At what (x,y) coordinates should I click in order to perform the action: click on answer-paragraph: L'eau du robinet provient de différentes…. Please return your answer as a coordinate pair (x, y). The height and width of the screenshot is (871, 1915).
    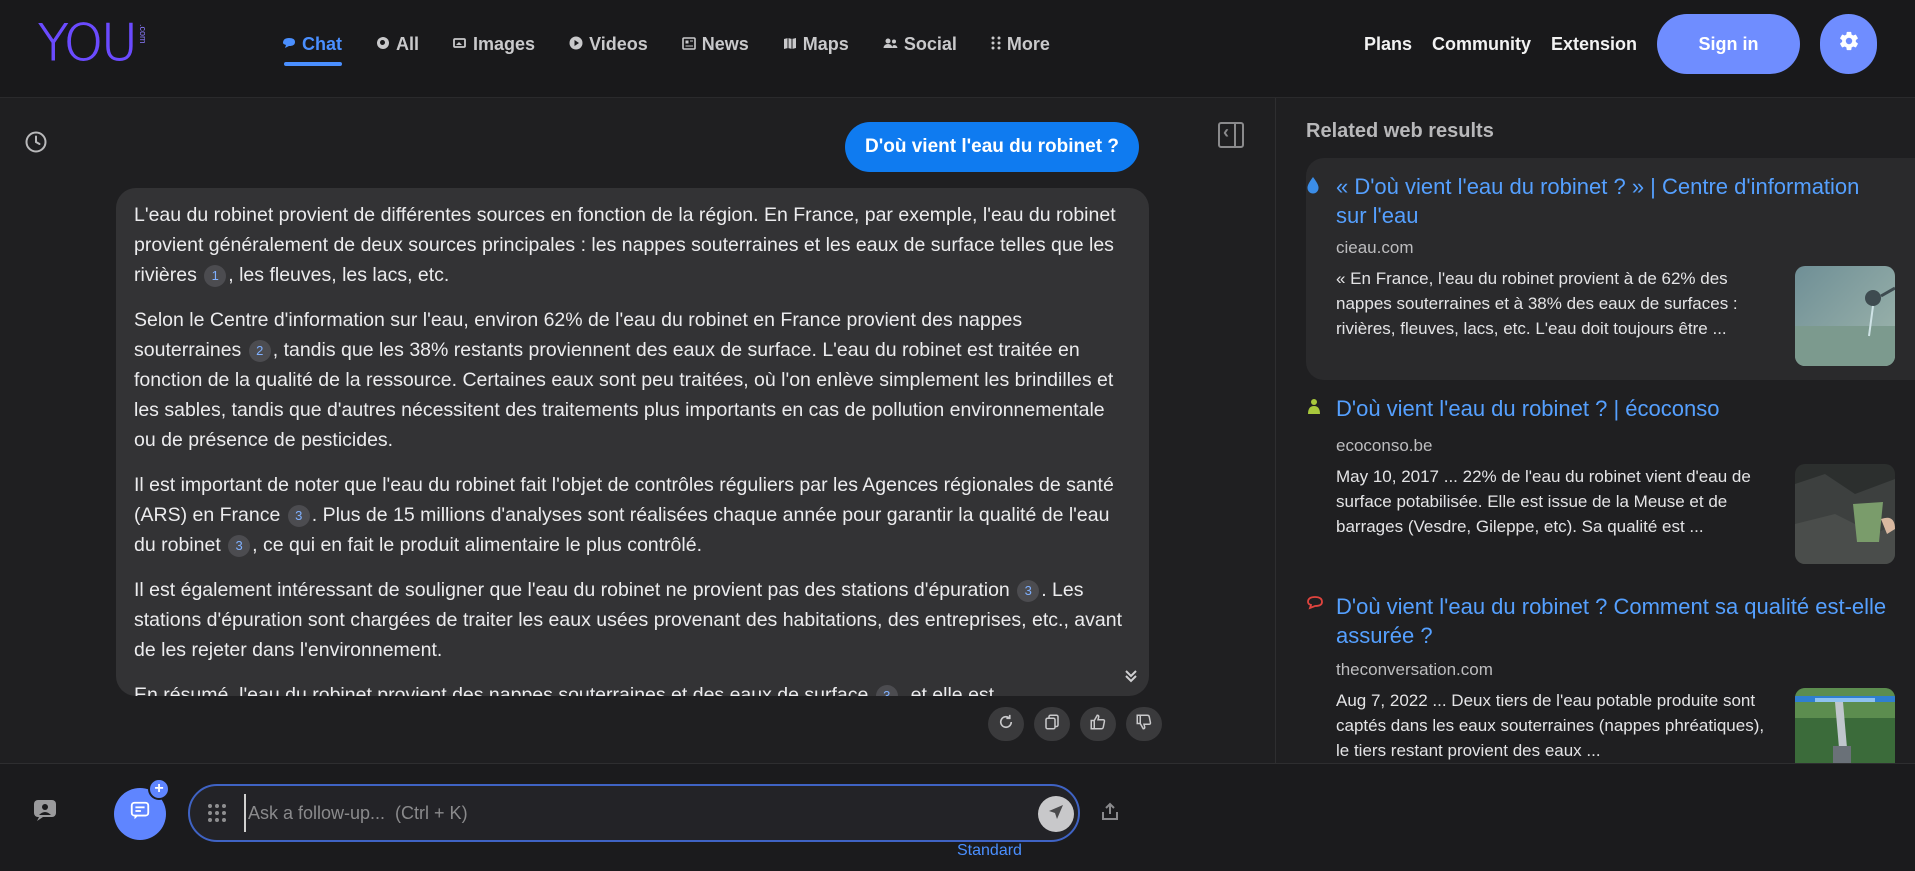
    Looking at the image, I should click on (630, 245).